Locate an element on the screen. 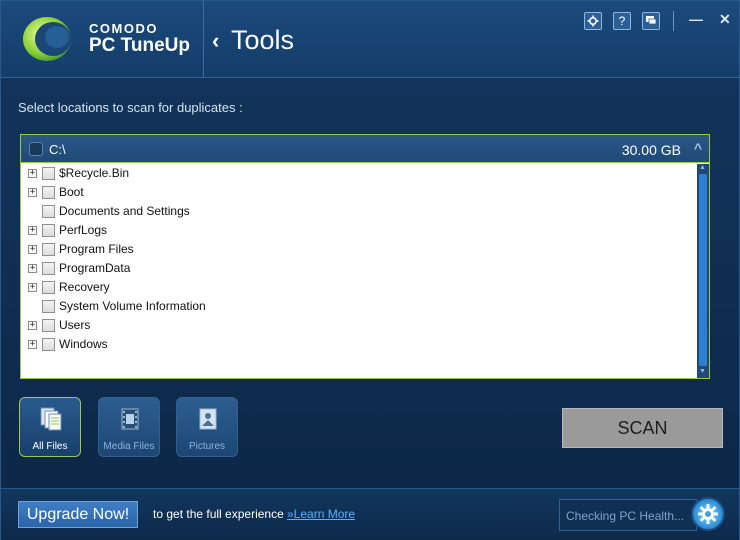 This screenshot has height=540, width=740. film-icon is located at coordinates (130, 419).